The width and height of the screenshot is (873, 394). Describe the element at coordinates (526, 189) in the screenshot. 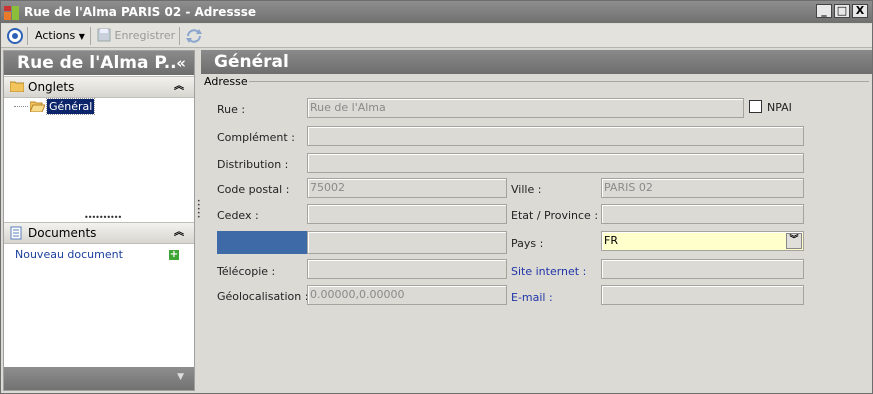

I see `city-label: Ville :` at that location.